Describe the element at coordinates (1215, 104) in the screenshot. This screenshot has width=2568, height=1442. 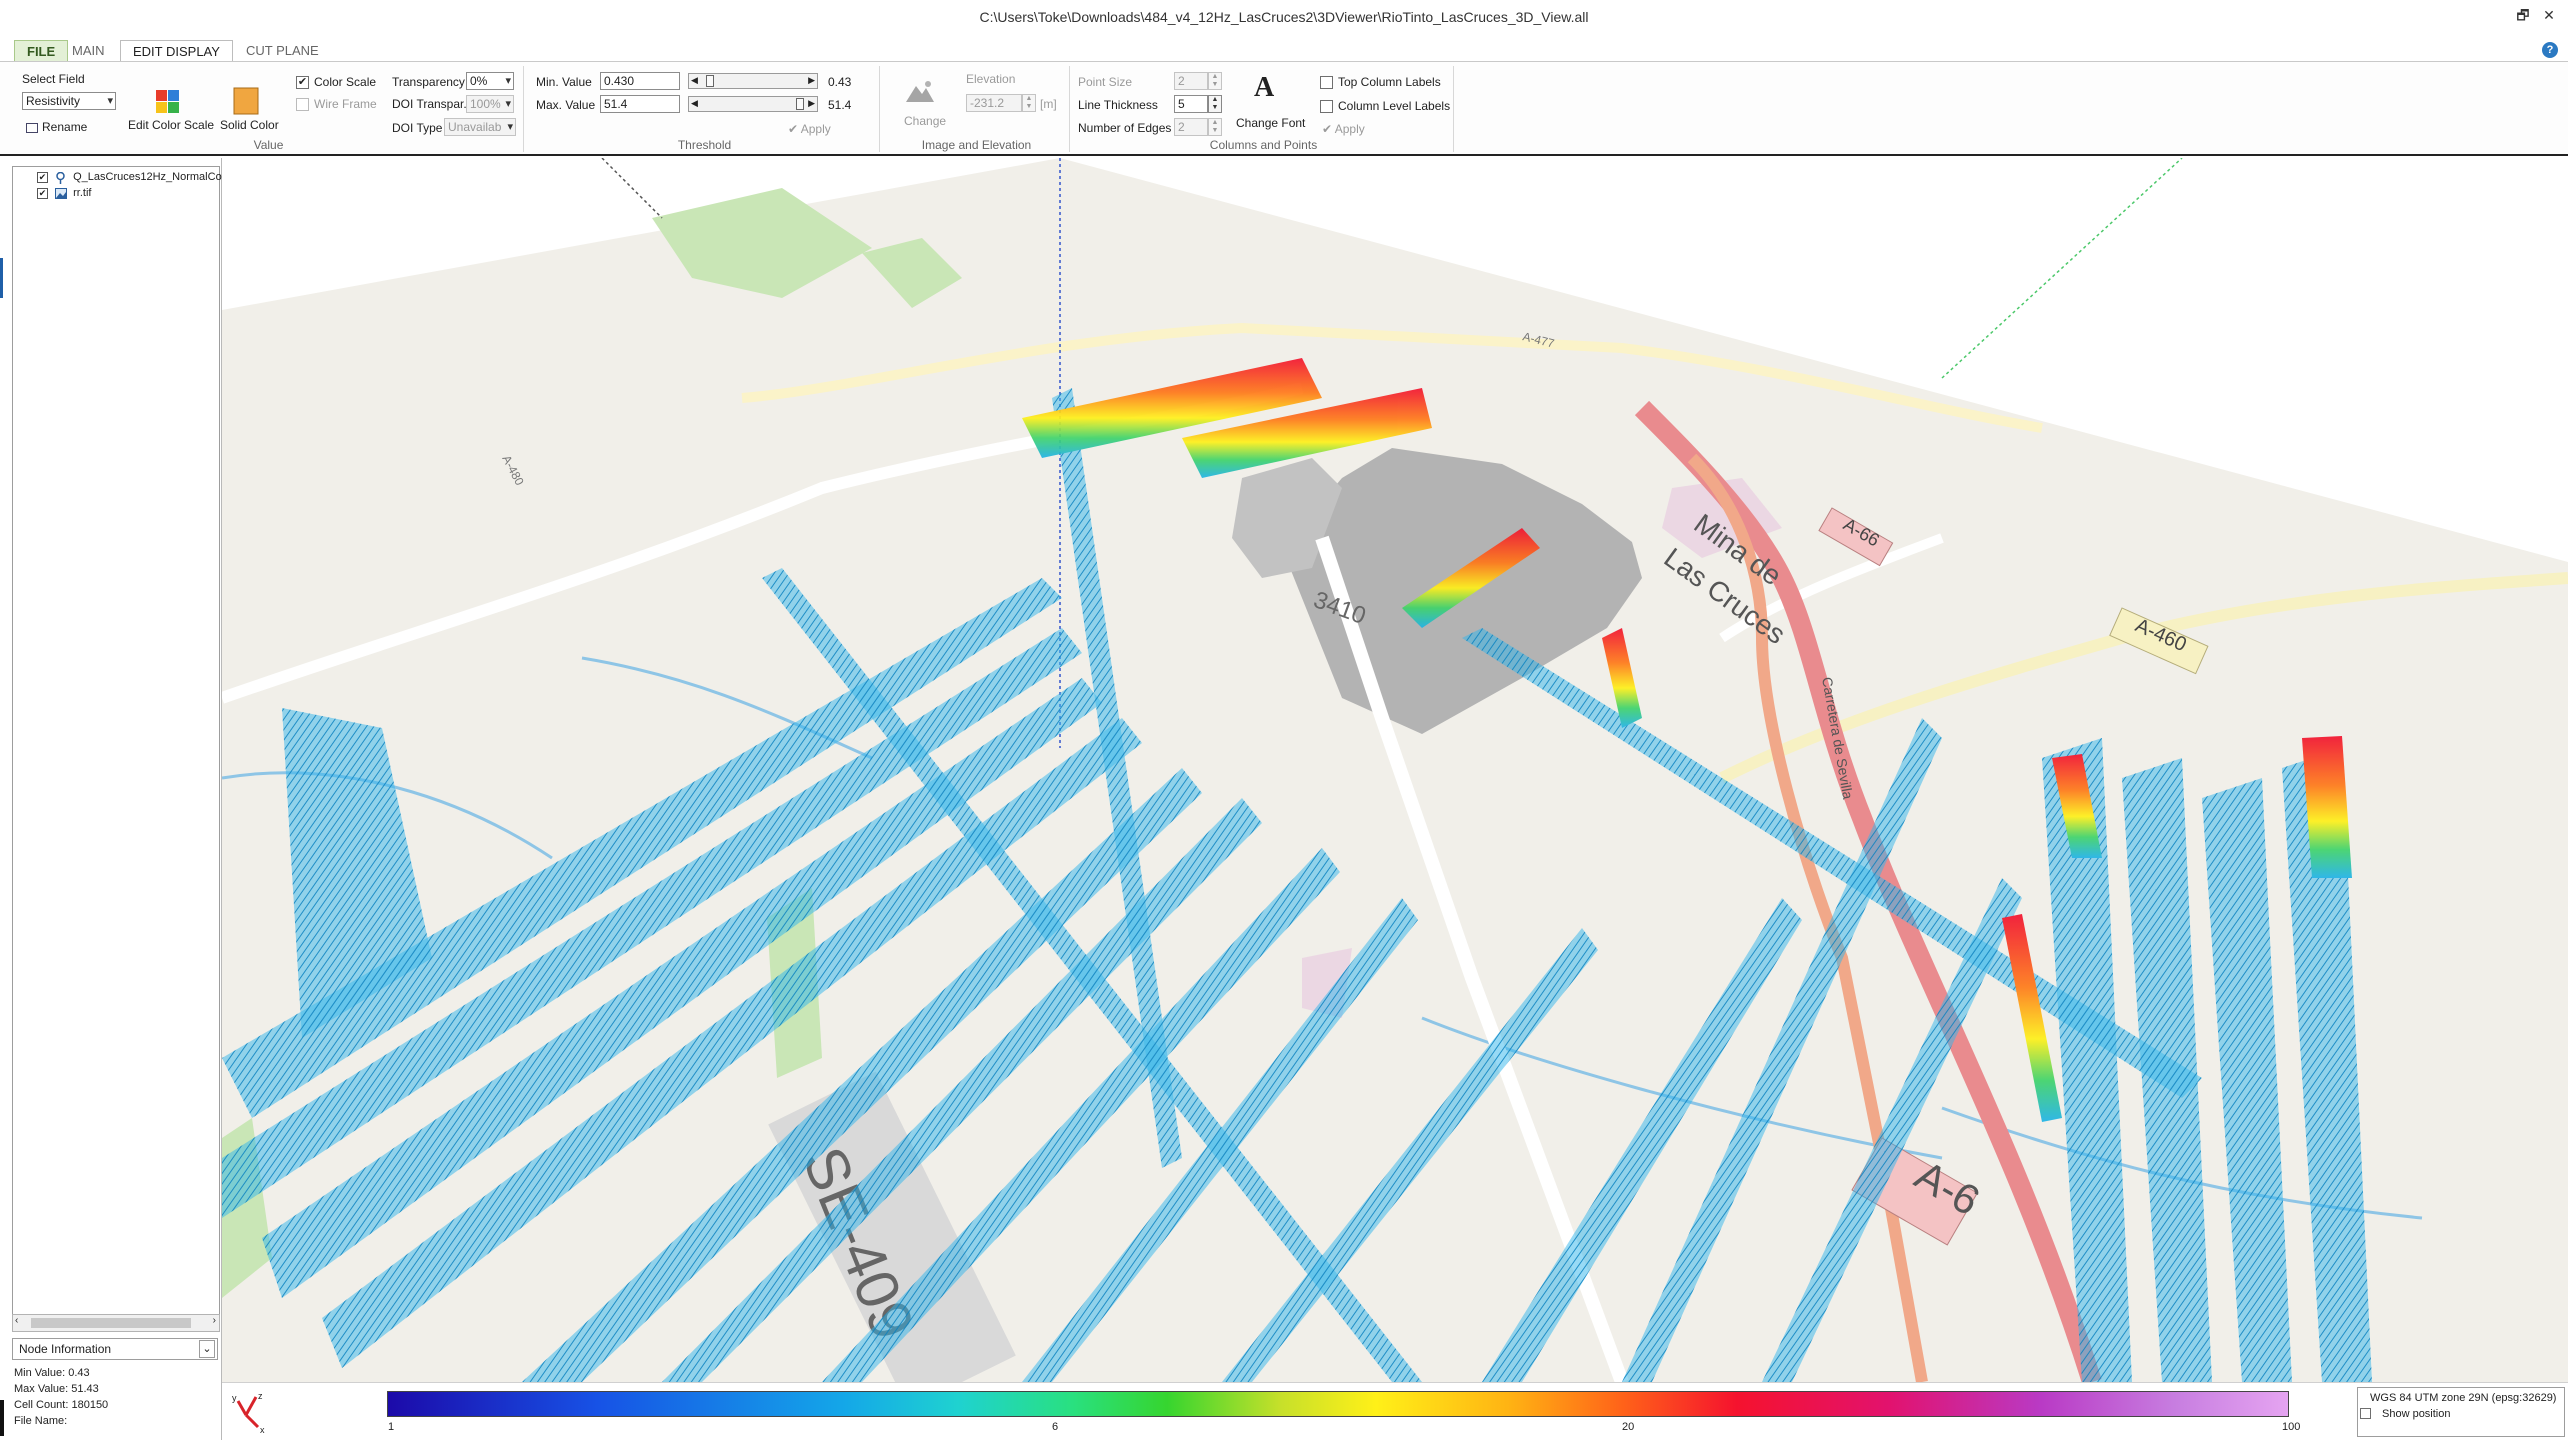
I see `line-thickness-spinner: ▲ ▼` at that location.